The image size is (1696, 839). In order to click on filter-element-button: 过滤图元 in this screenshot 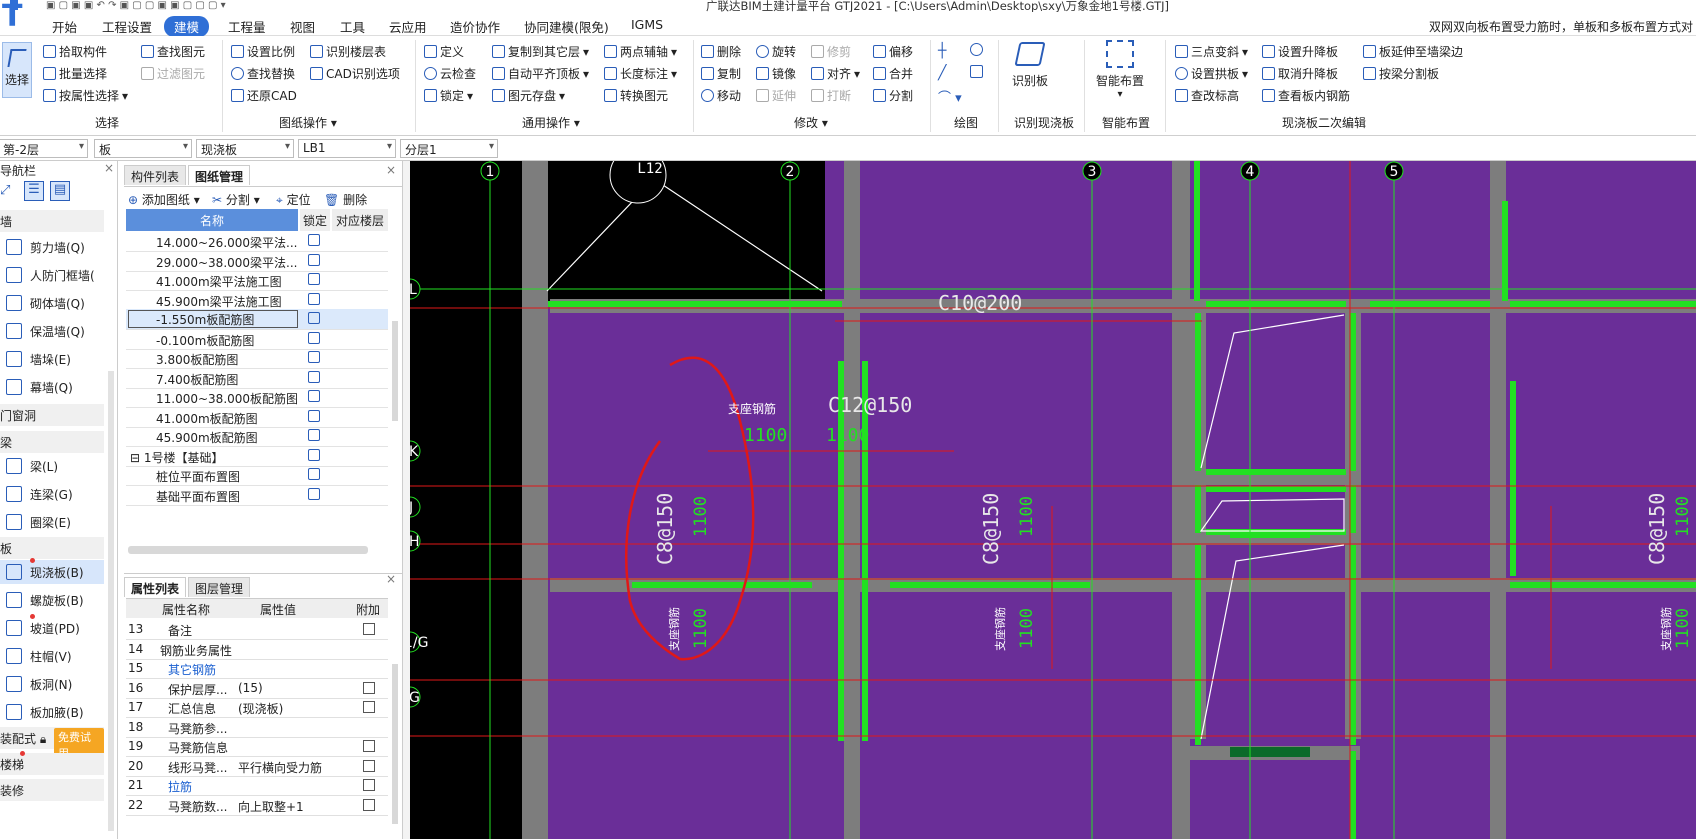, I will do `click(173, 73)`.